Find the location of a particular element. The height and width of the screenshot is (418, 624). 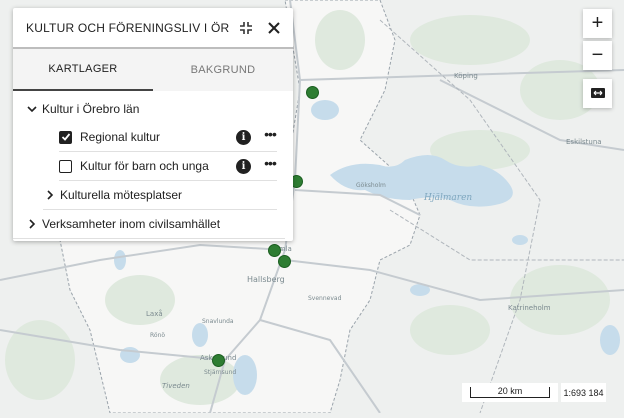

scale-ratio: 1:693 184 is located at coordinates (583, 392).